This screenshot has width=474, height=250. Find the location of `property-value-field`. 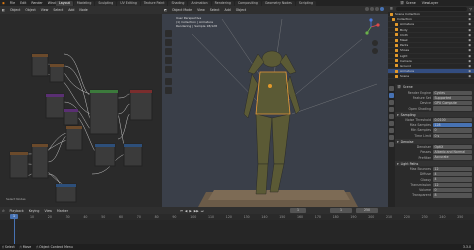

property-value-field is located at coordinates (452, 108).